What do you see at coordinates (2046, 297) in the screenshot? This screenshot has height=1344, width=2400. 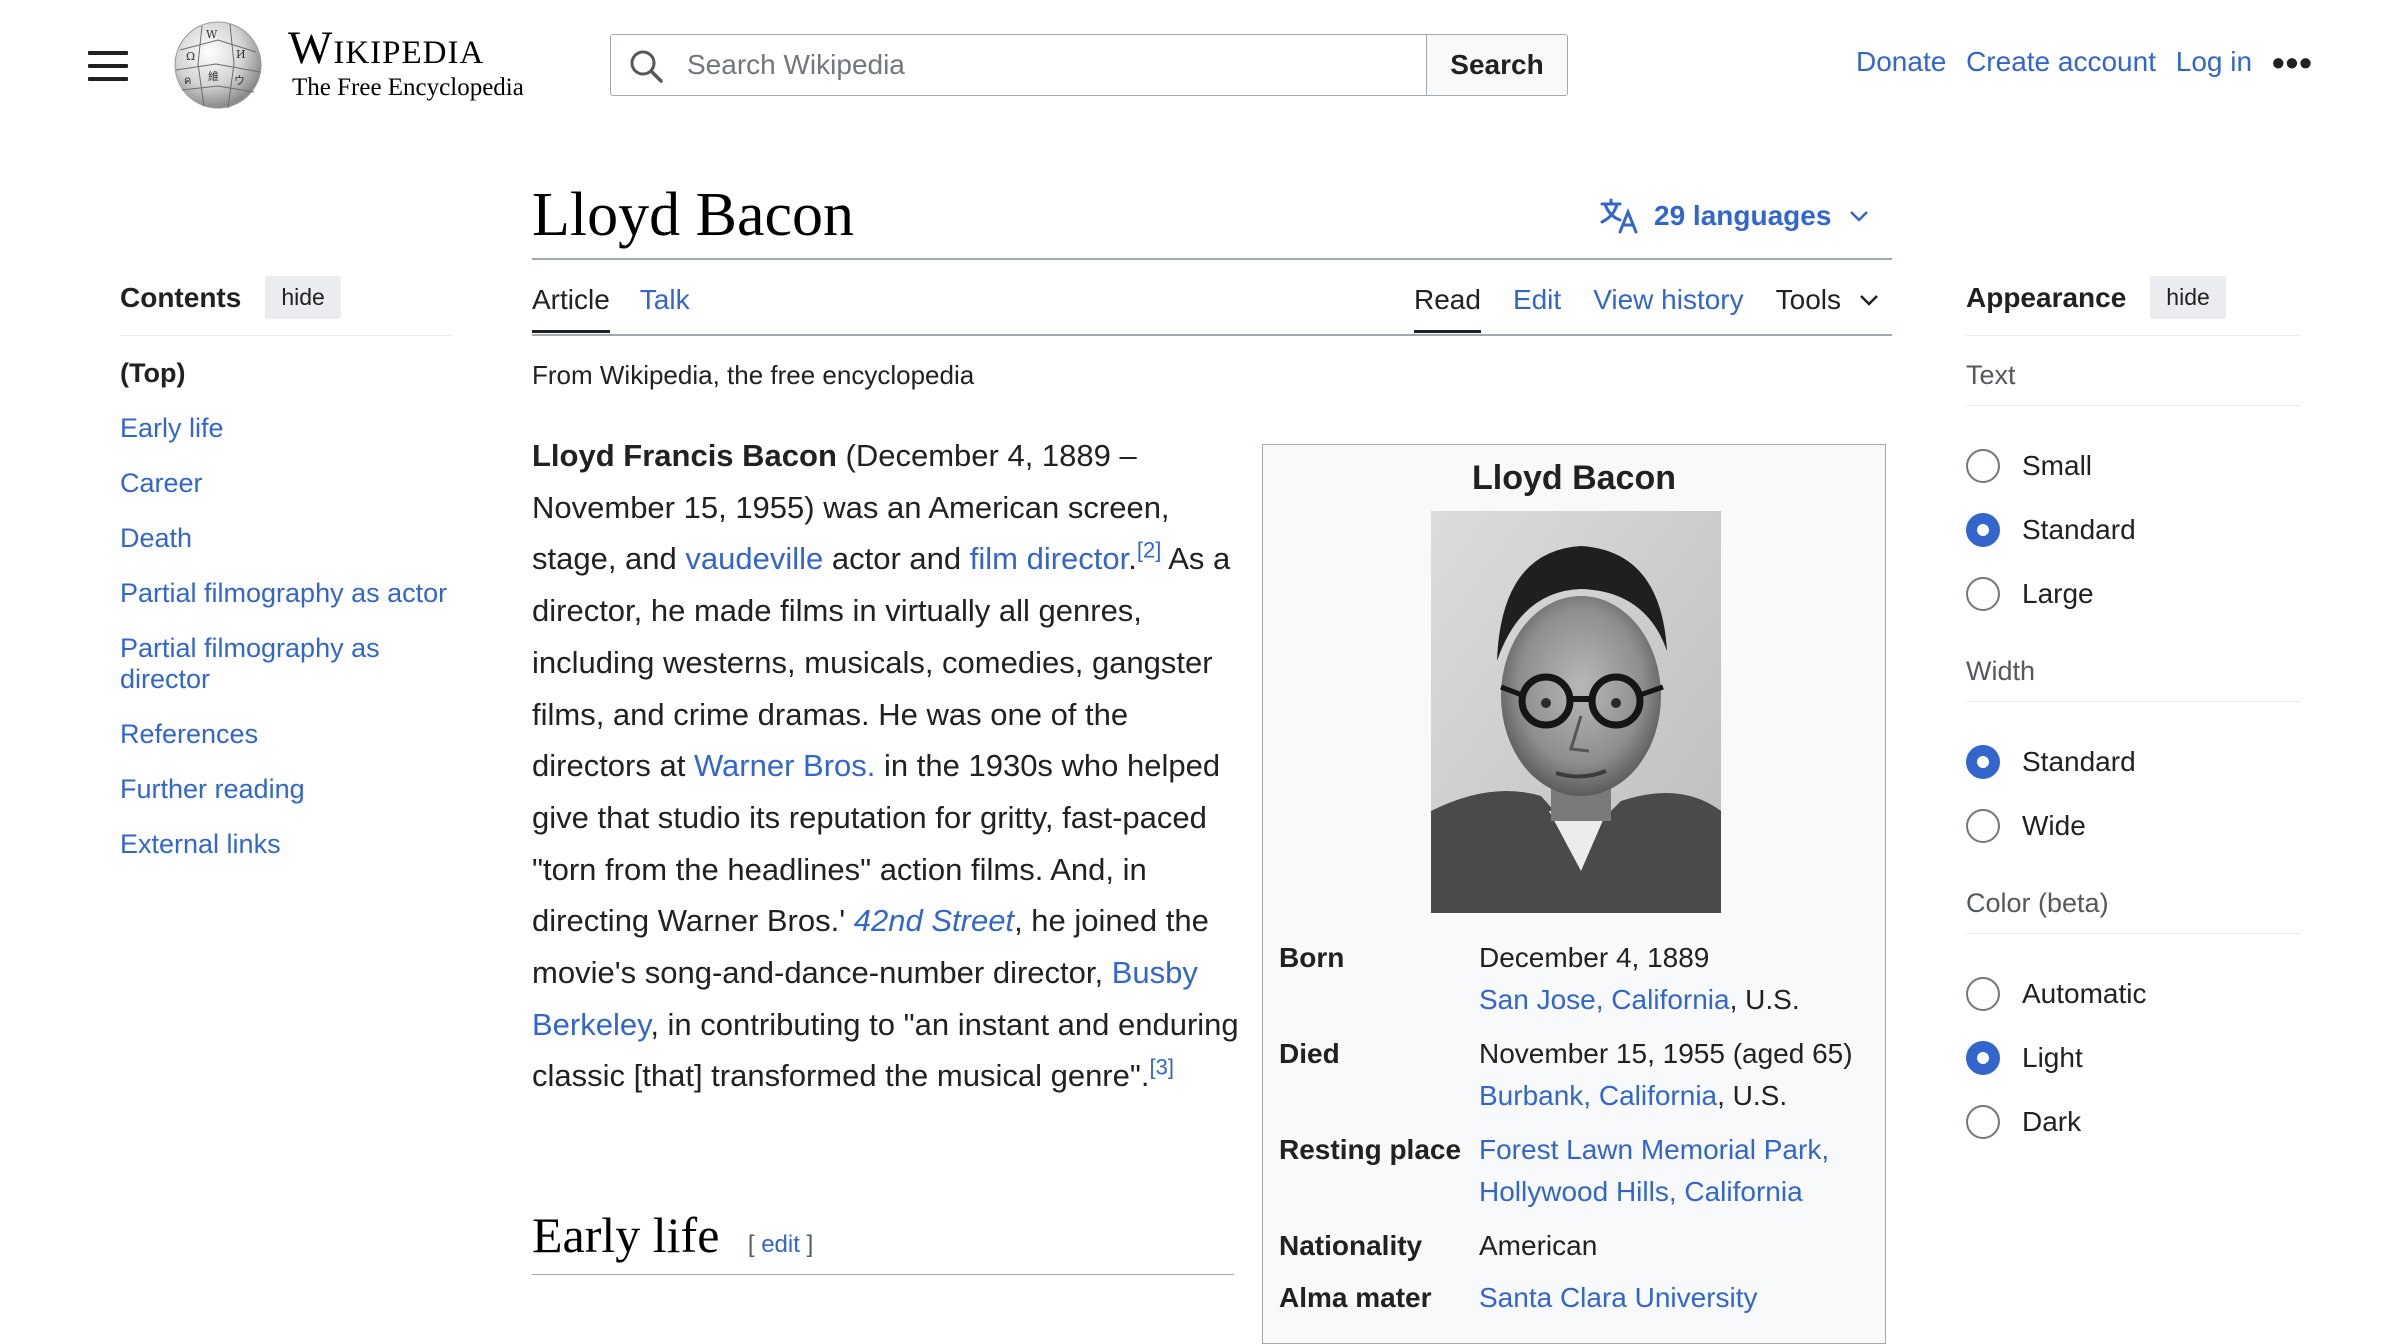 I see `appearance-title: Appearance` at bounding box center [2046, 297].